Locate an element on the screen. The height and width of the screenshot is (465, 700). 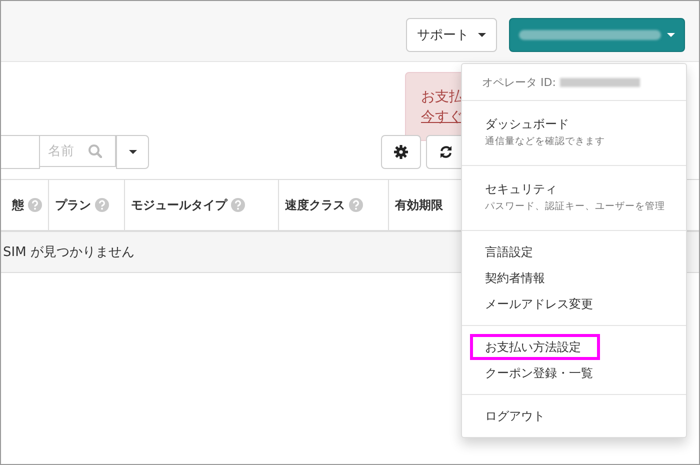
menu-item: クーポン登録・一覧 is located at coordinates (539, 373).